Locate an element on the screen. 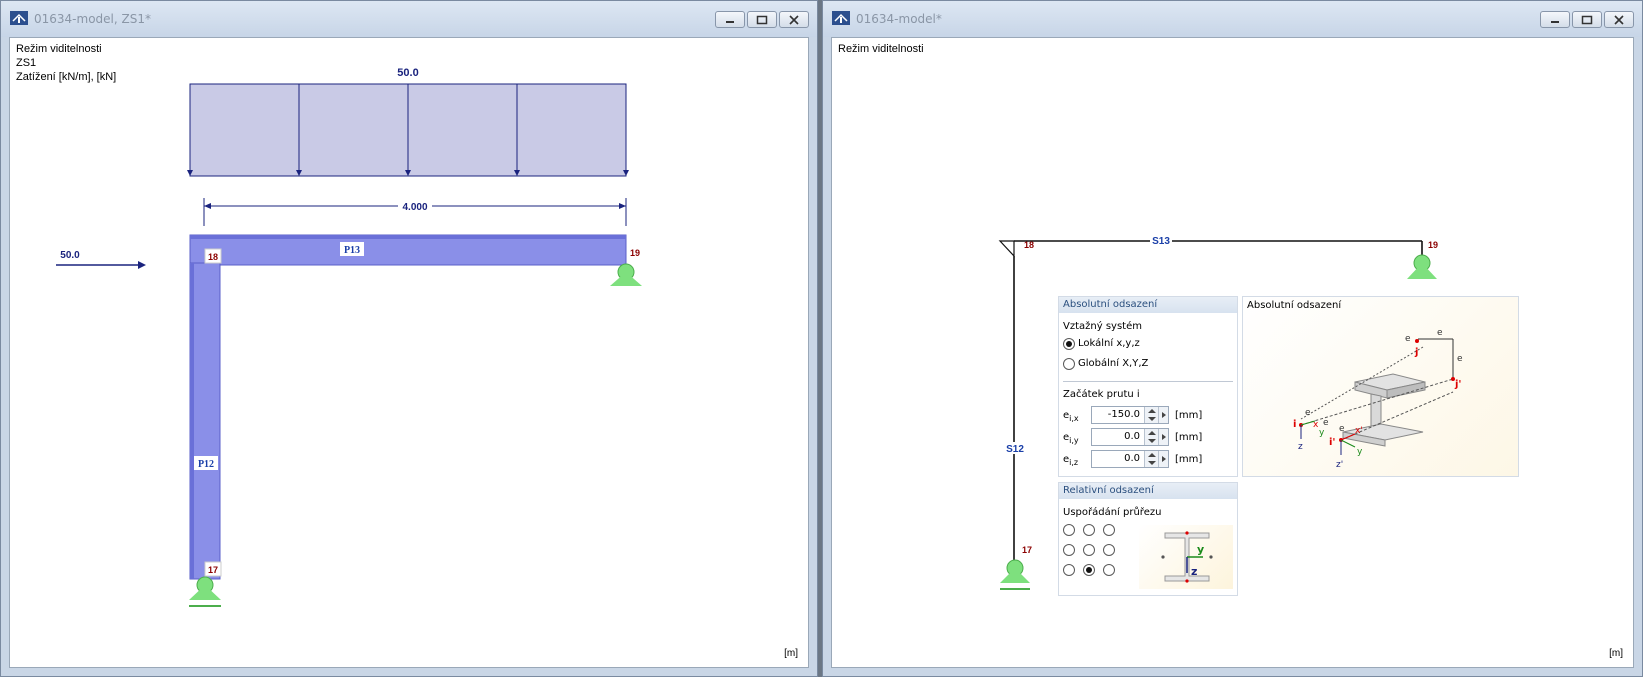  local-xyz-label: Lokální x,y,z is located at coordinates (1109, 343).